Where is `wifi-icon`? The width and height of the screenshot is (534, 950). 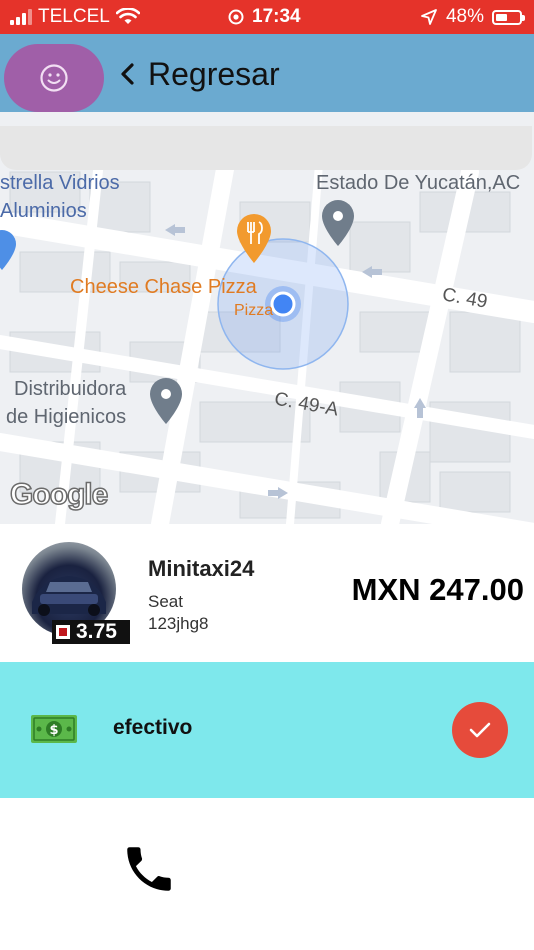 wifi-icon is located at coordinates (127, 16).